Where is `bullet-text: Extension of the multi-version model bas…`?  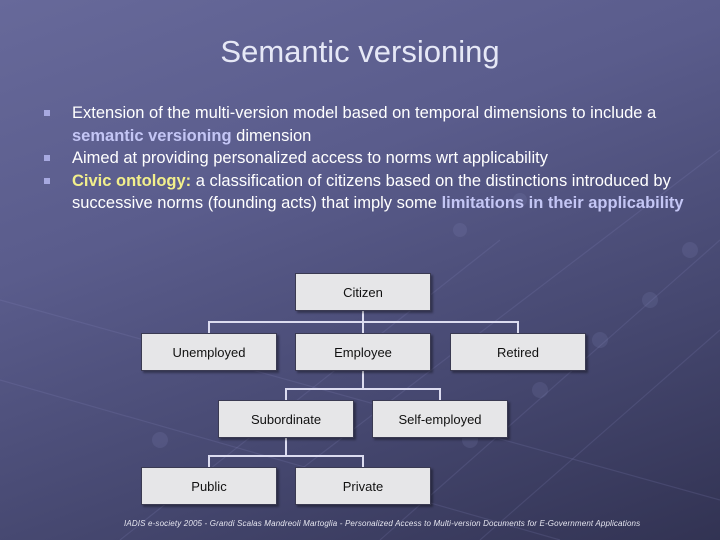
bullet-text: Extension of the multi-version model bas… is located at coordinates (364, 113).